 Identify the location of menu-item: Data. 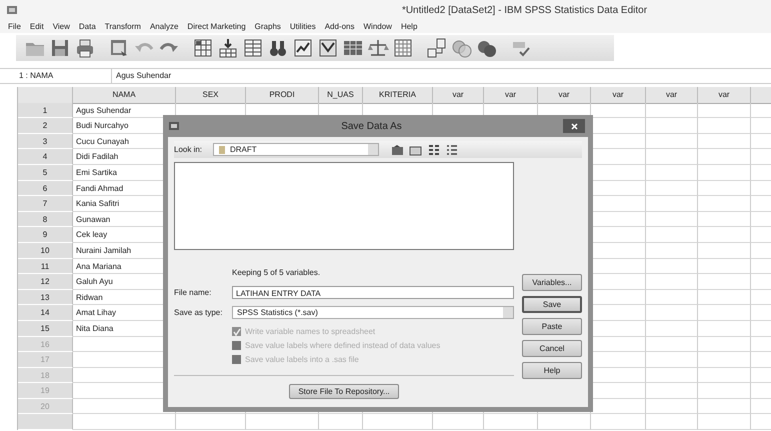
(87, 26).